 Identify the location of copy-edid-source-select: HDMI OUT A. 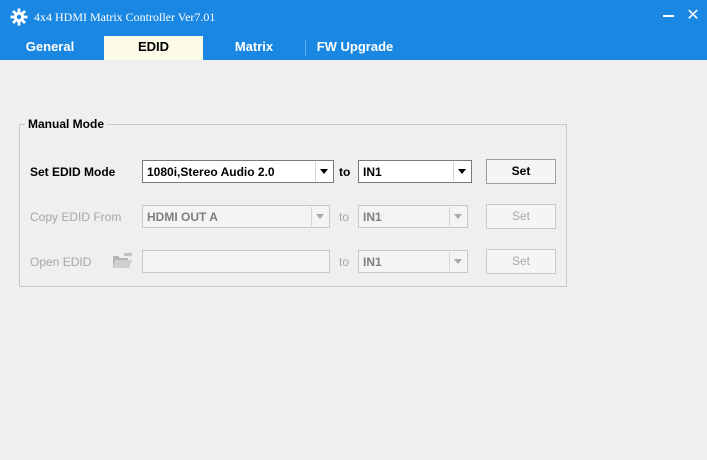
(236, 216).